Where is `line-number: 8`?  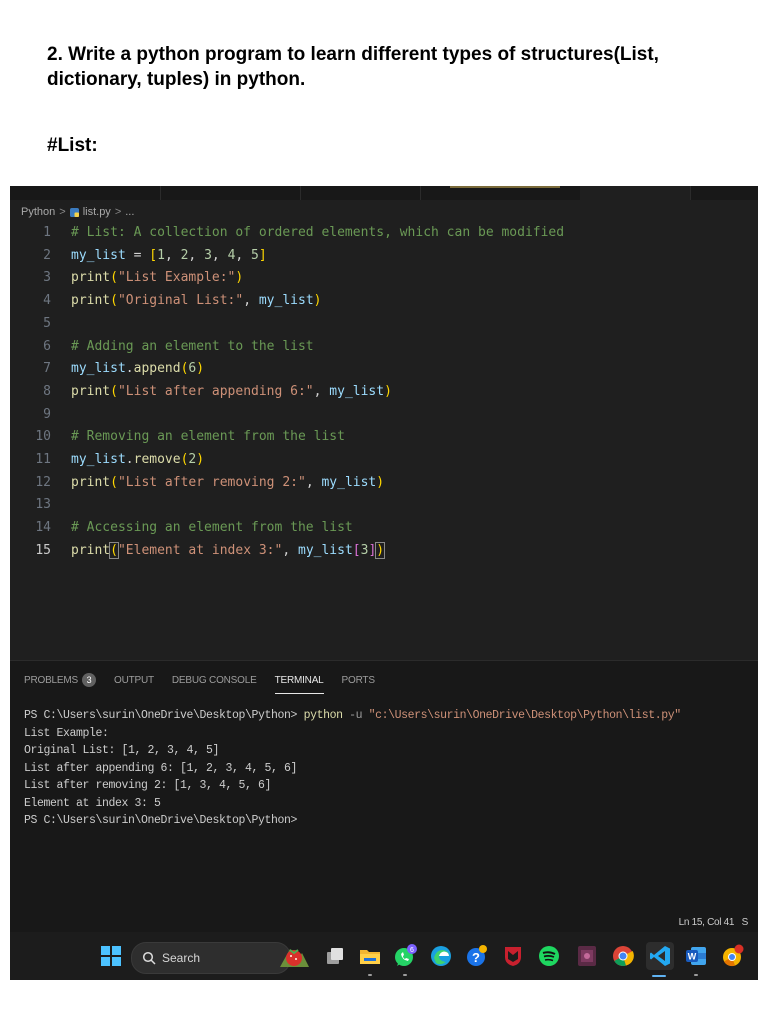
line-number: 8 is located at coordinates (47, 391).